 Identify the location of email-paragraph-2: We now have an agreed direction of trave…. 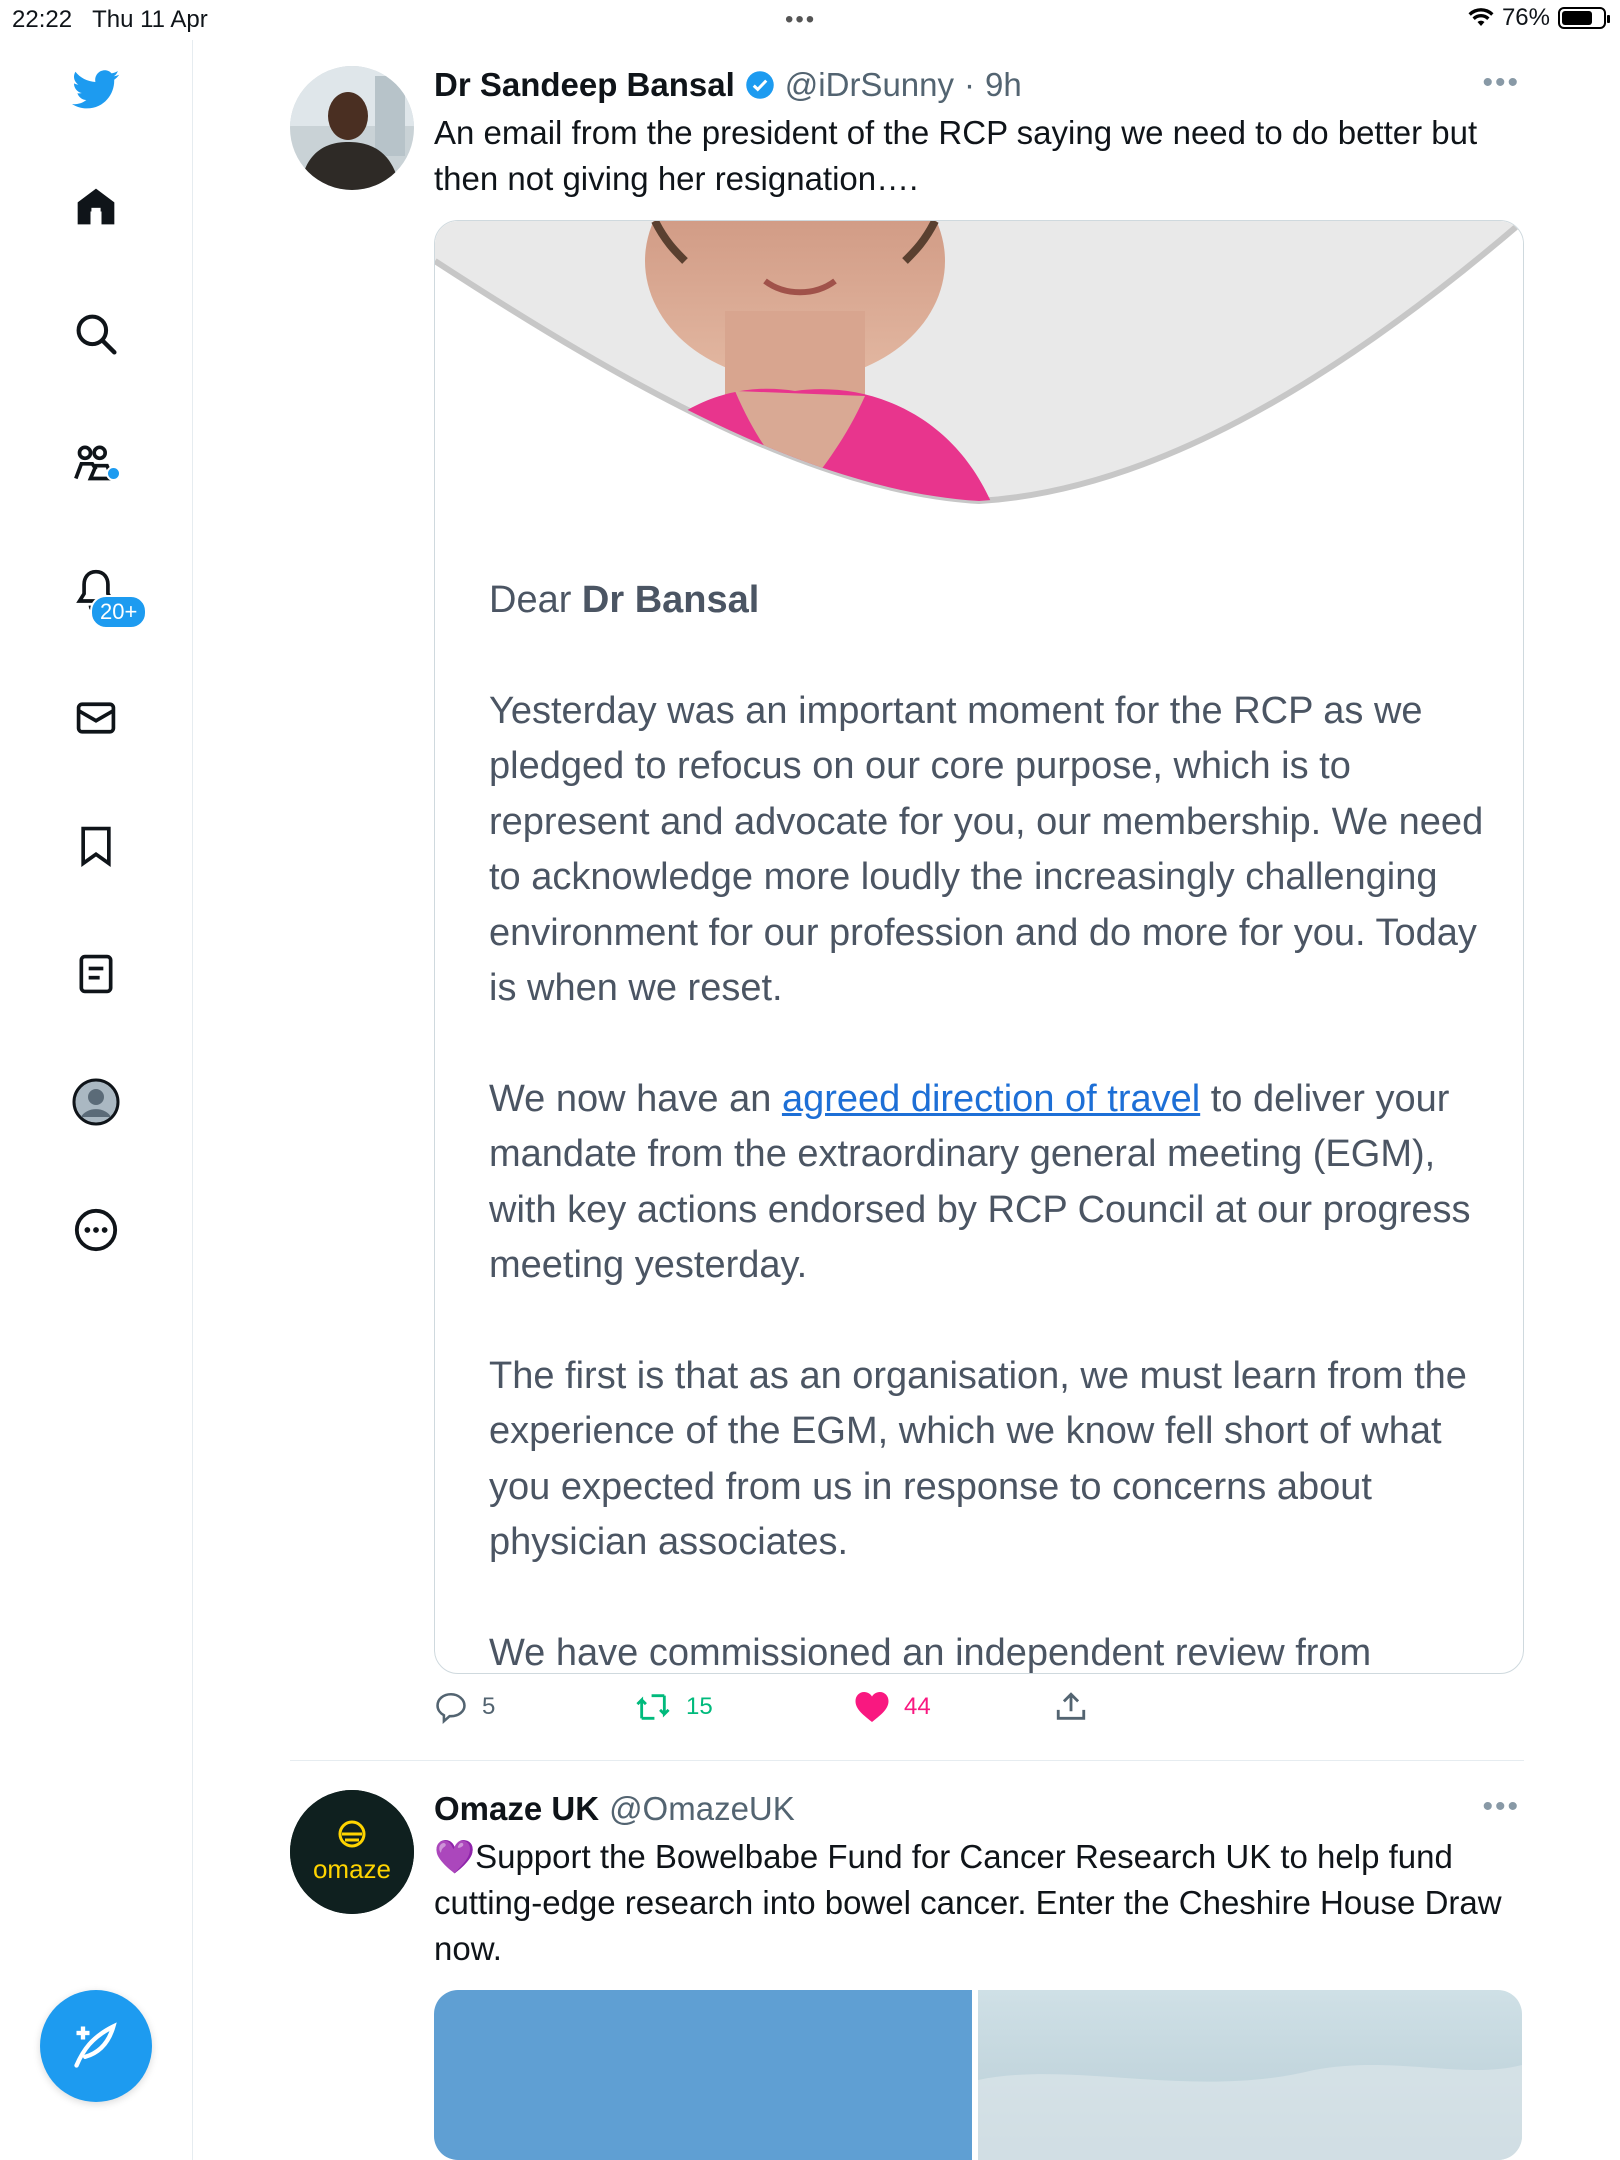
(980, 1182).